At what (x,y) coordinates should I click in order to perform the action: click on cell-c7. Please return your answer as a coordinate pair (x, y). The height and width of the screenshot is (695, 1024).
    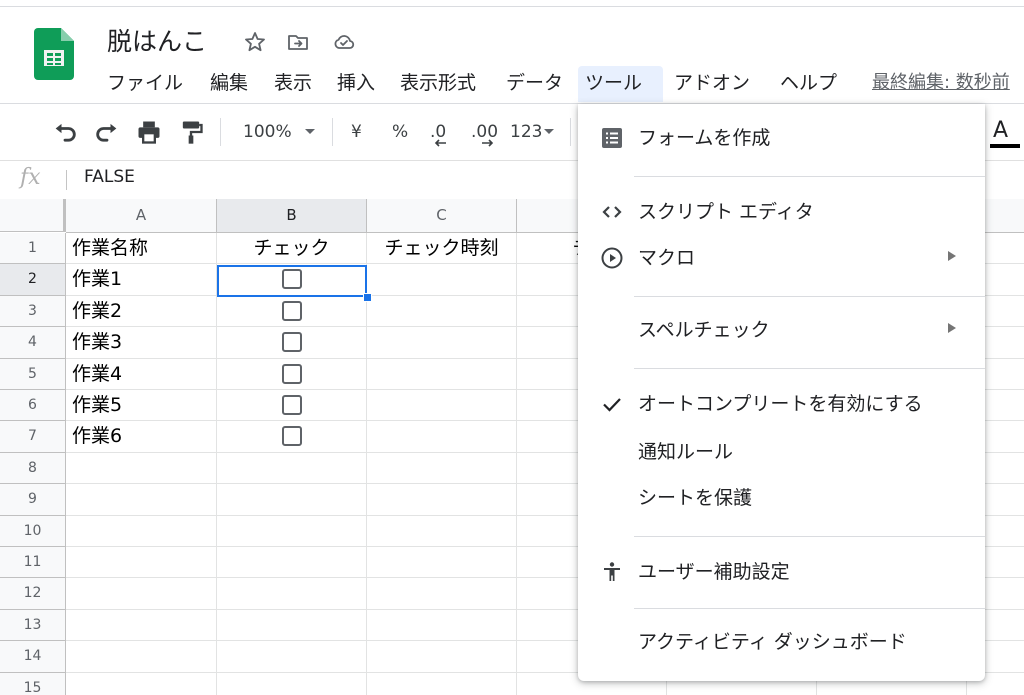
    Looking at the image, I should click on (442, 437).